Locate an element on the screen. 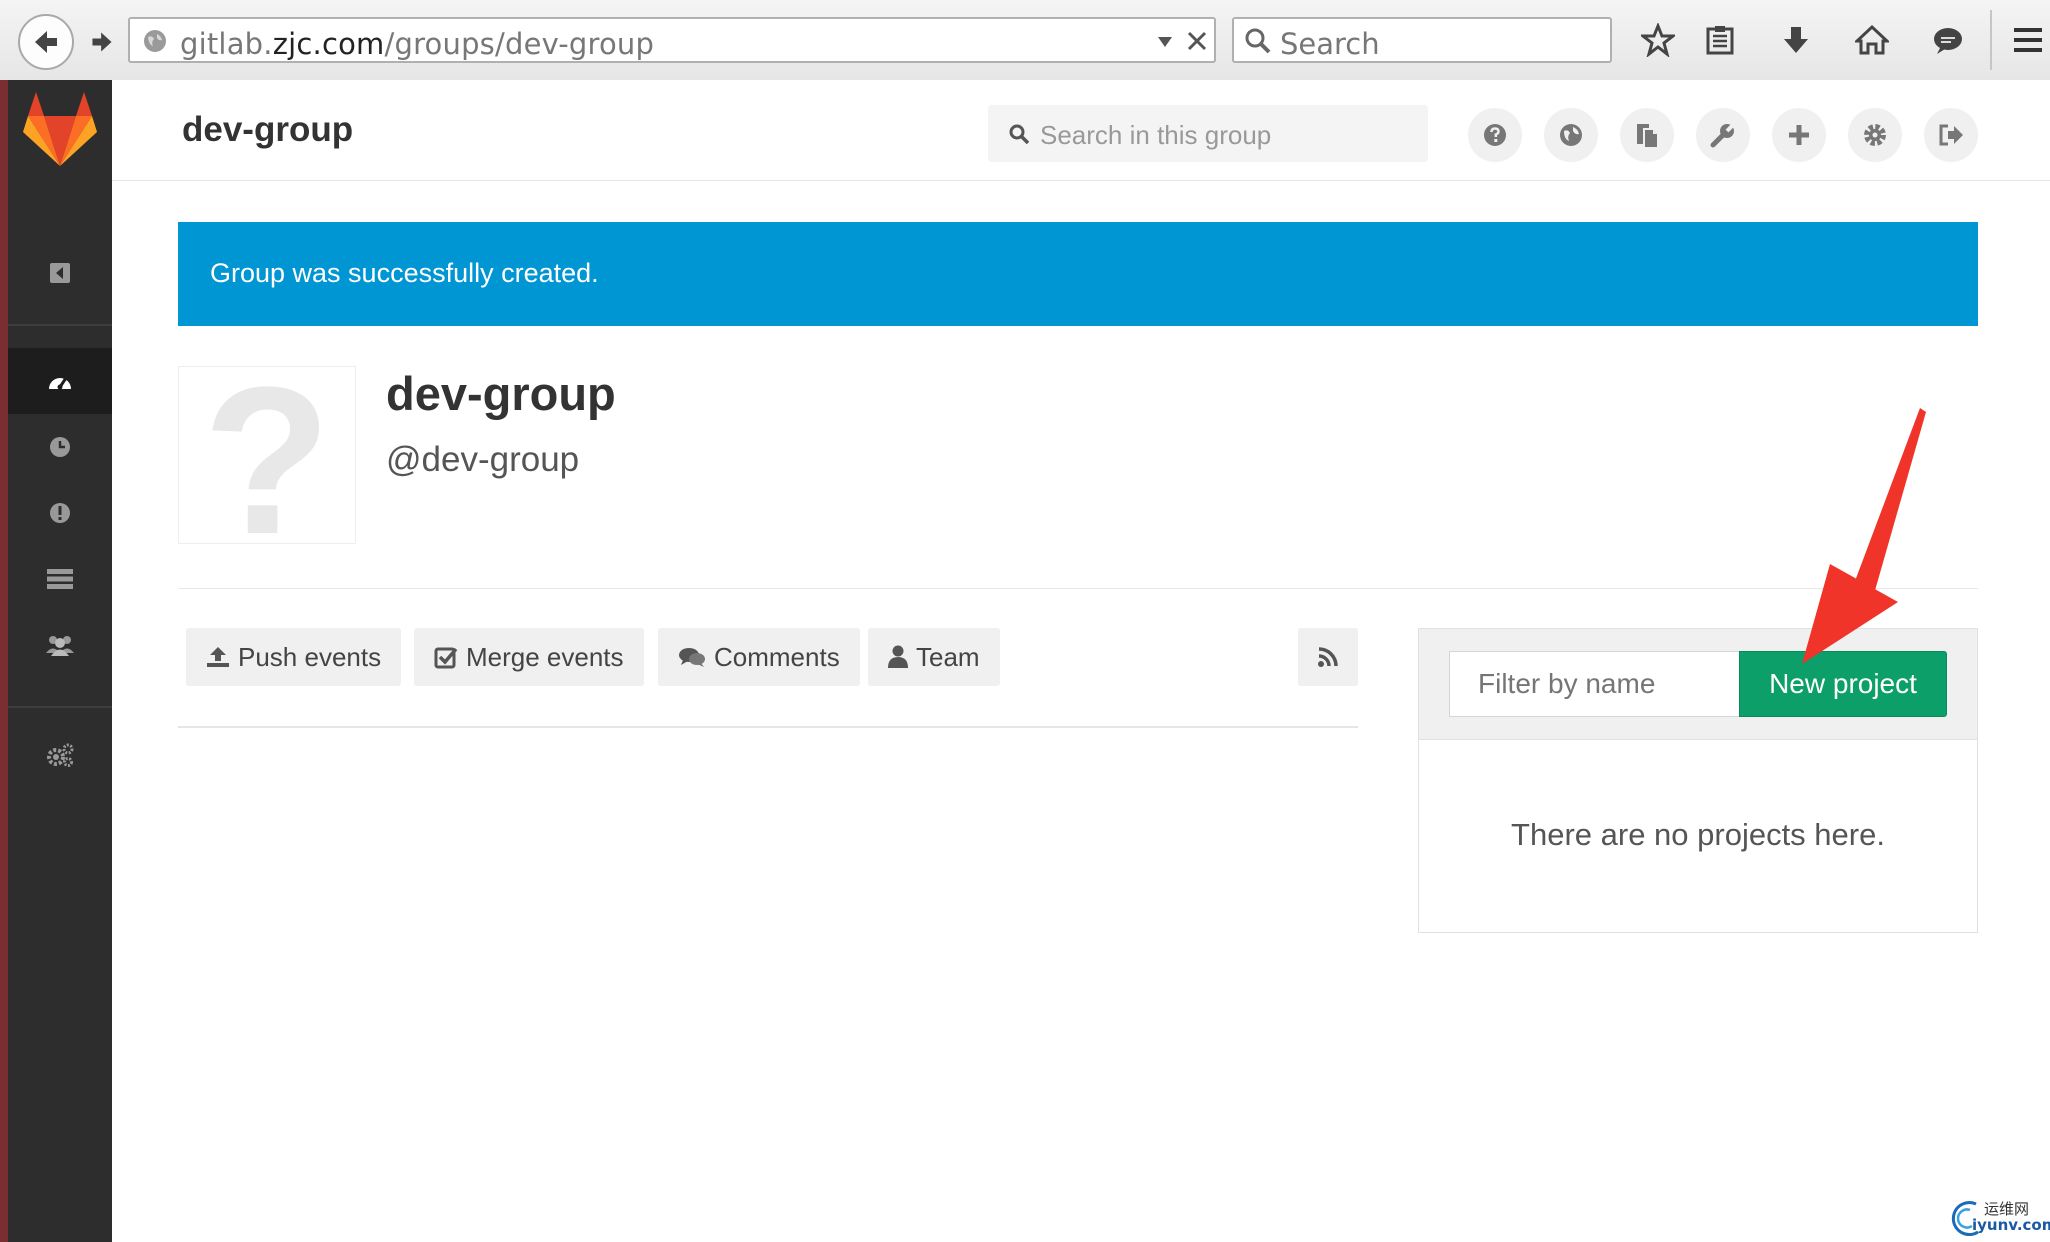 The height and width of the screenshot is (1242, 2050). browser-search-placeholder: Search is located at coordinates (1330, 44).